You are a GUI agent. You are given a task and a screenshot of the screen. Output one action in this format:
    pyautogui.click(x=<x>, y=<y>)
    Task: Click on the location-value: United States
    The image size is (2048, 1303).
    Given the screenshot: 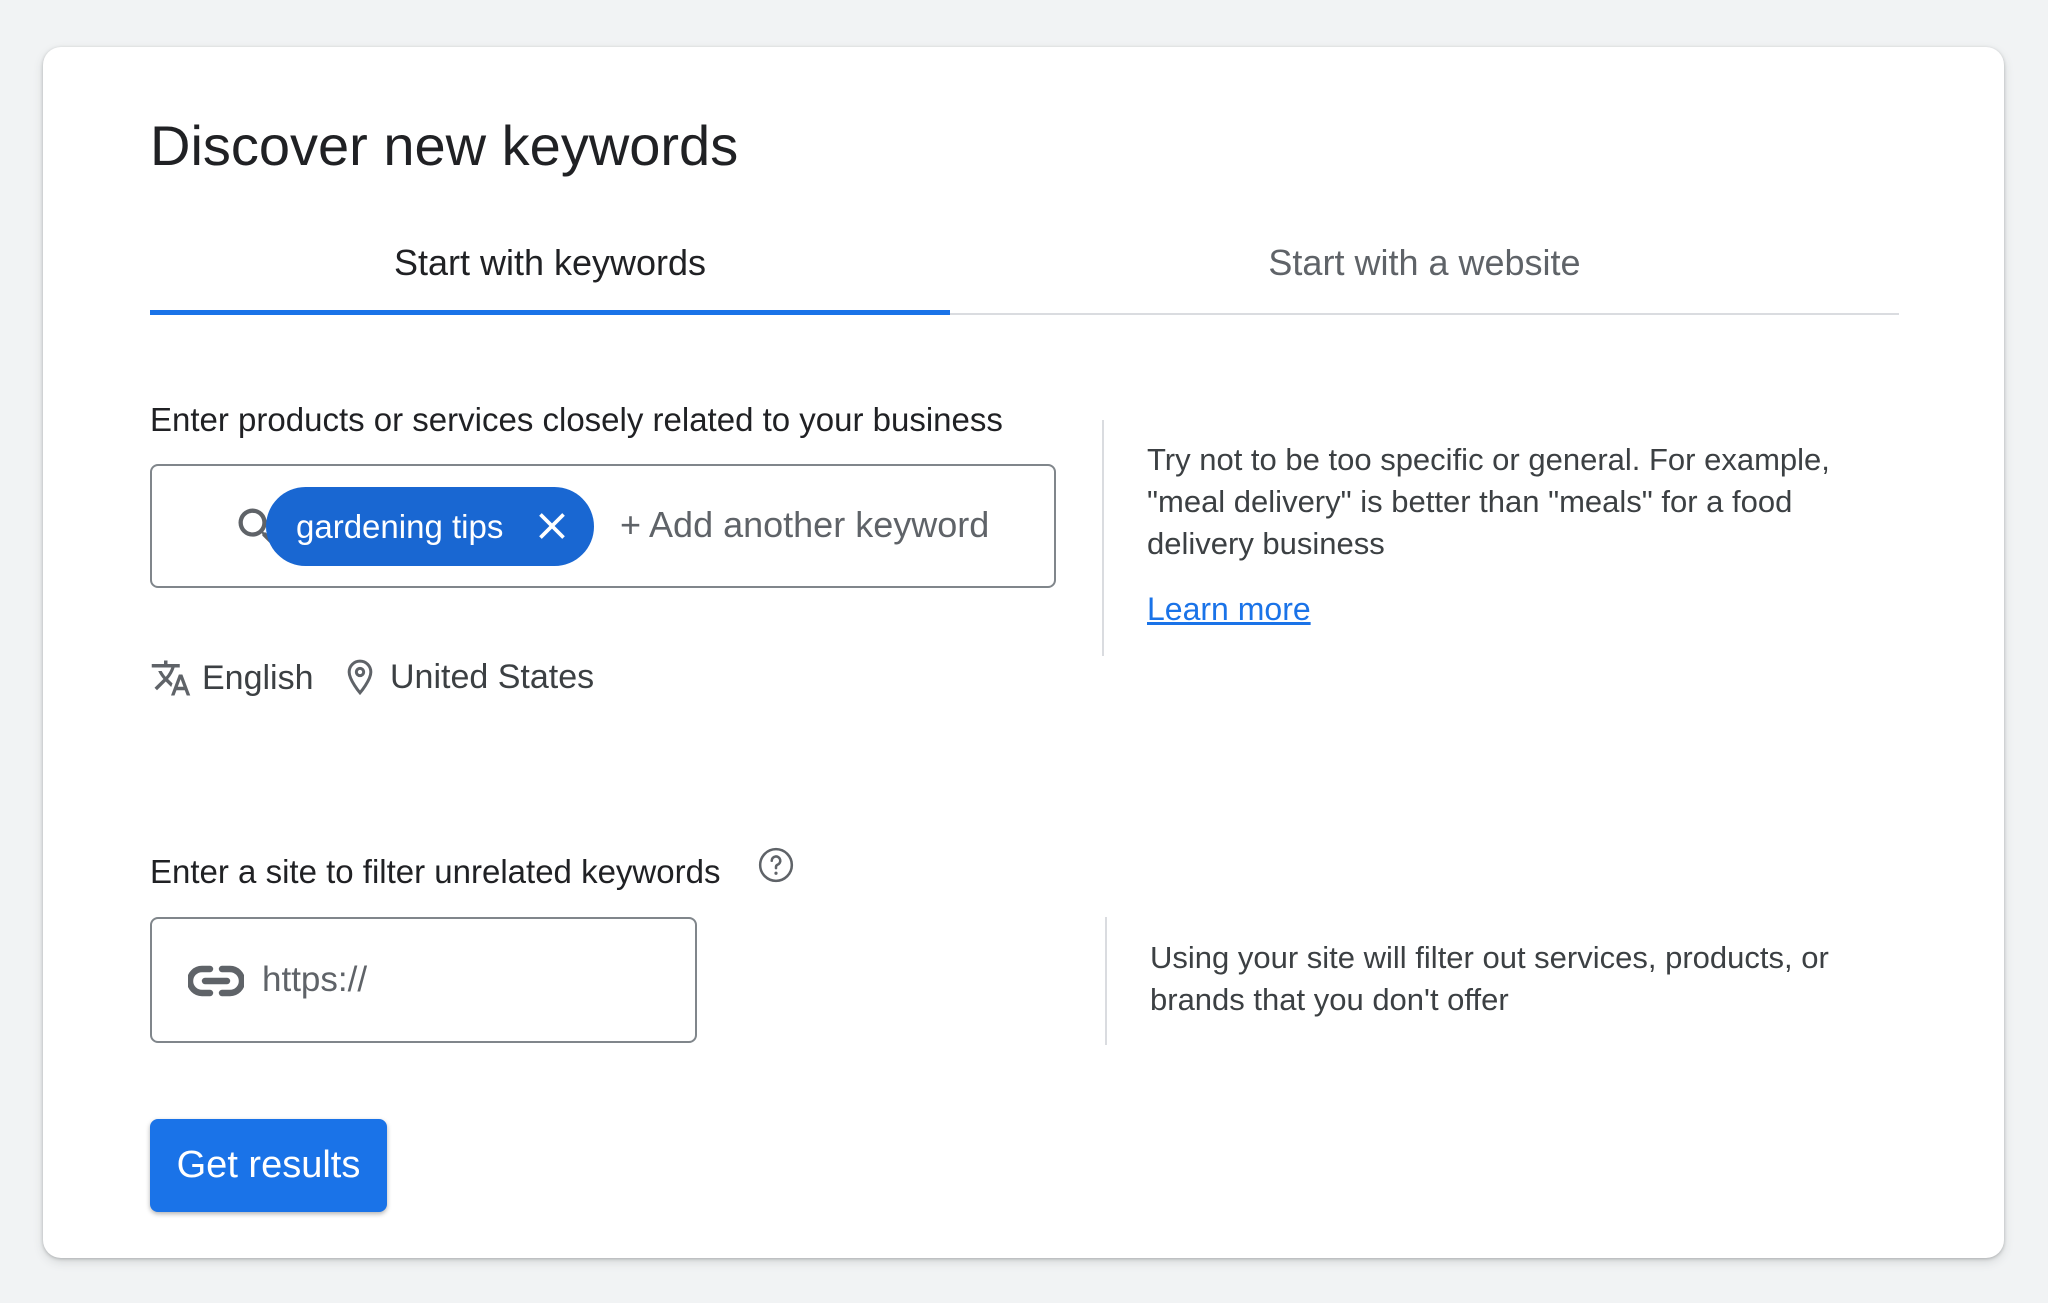 What is the action you would take?
    pyautogui.click(x=492, y=676)
    